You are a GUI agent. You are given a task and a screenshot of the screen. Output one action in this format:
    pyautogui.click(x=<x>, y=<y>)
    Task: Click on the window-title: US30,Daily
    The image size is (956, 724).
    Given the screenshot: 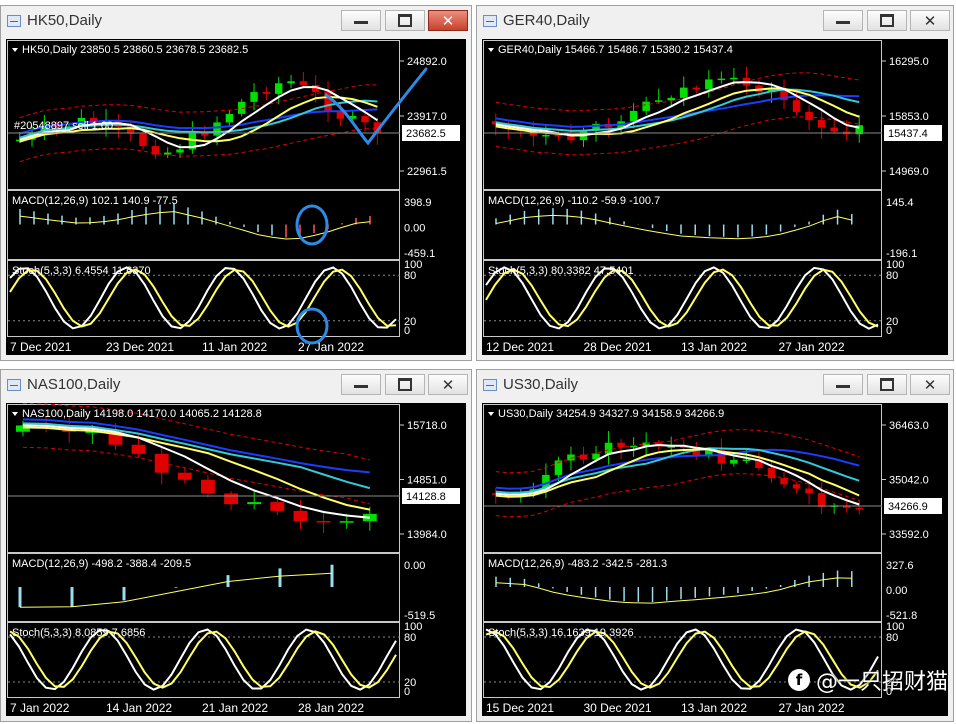 What is the action you would take?
    pyautogui.click(x=541, y=384)
    